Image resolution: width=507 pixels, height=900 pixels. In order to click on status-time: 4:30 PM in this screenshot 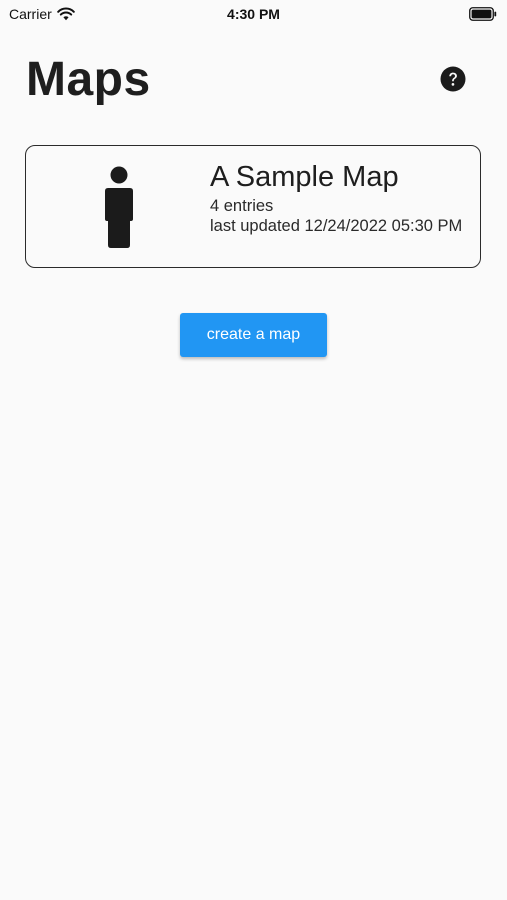, I will do `click(253, 14)`.